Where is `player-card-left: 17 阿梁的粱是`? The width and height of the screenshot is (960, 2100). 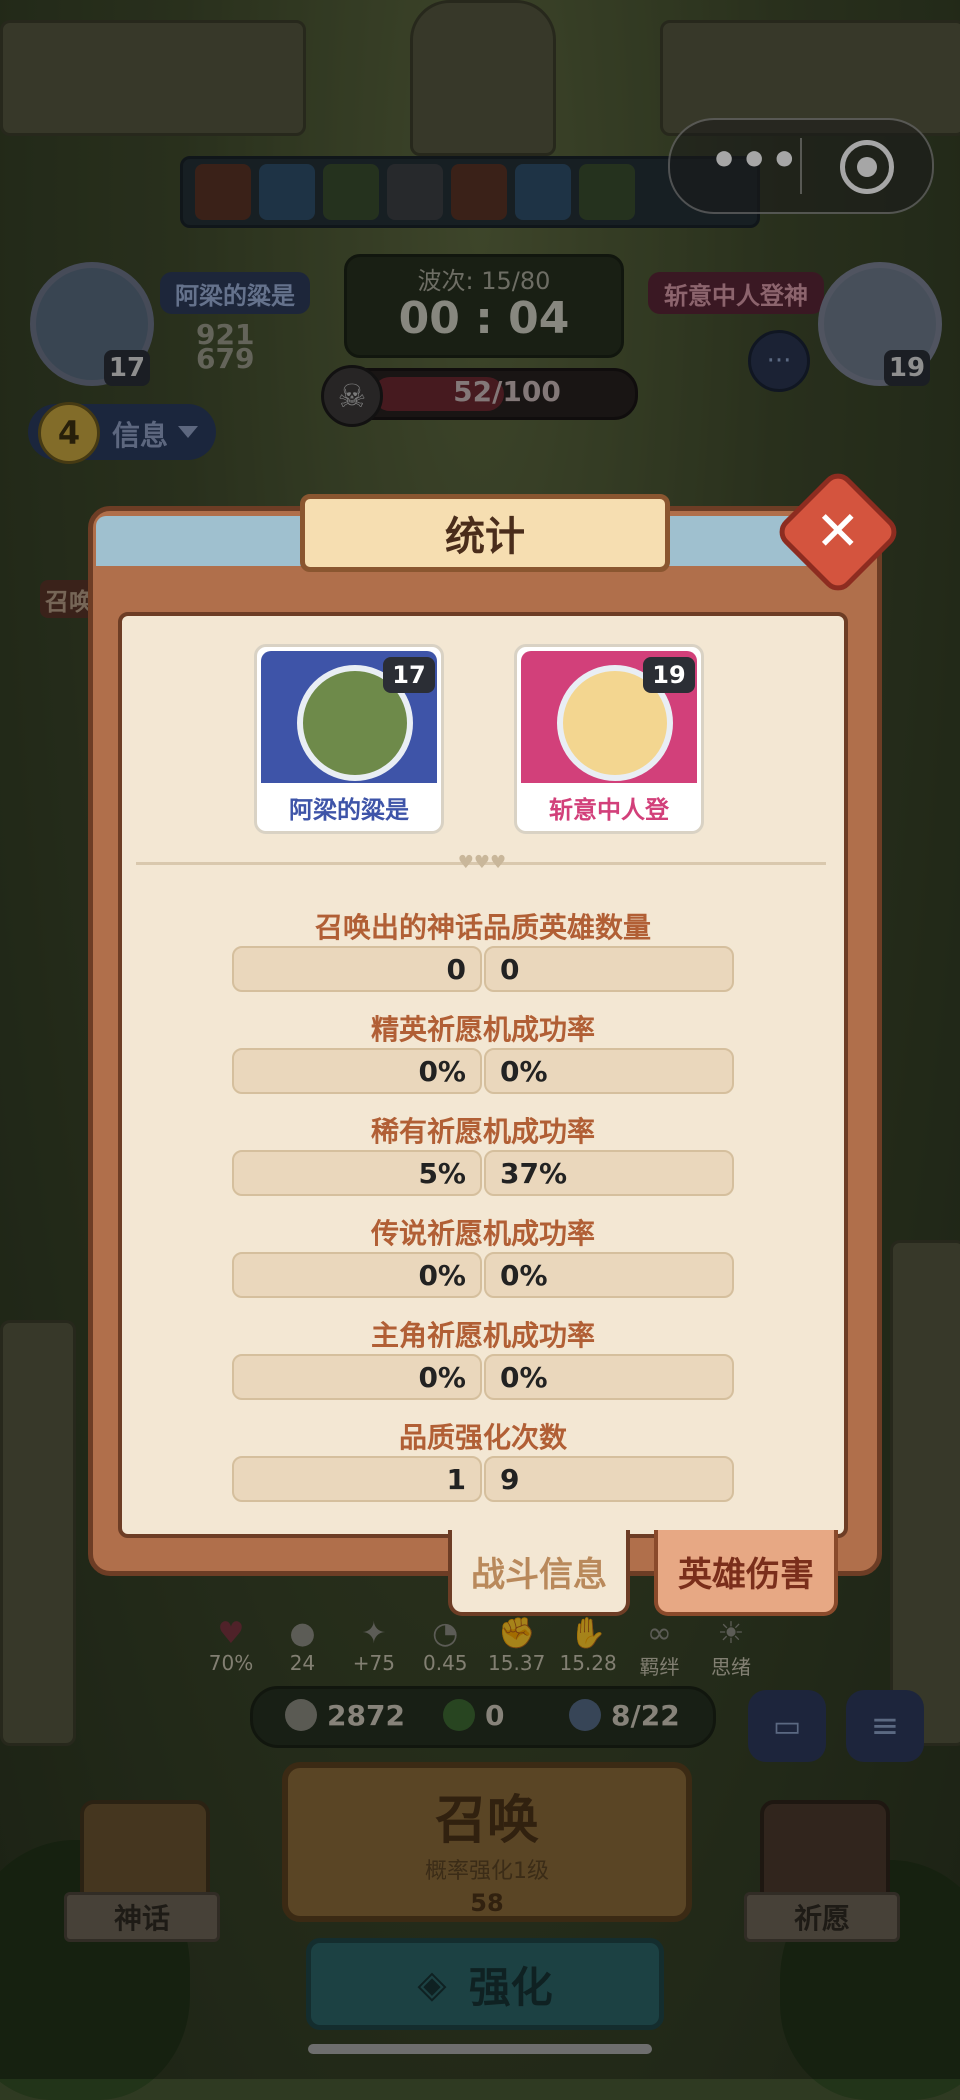 player-card-left: 17 阿梁的粱是 is located at coordinates (349, 739).